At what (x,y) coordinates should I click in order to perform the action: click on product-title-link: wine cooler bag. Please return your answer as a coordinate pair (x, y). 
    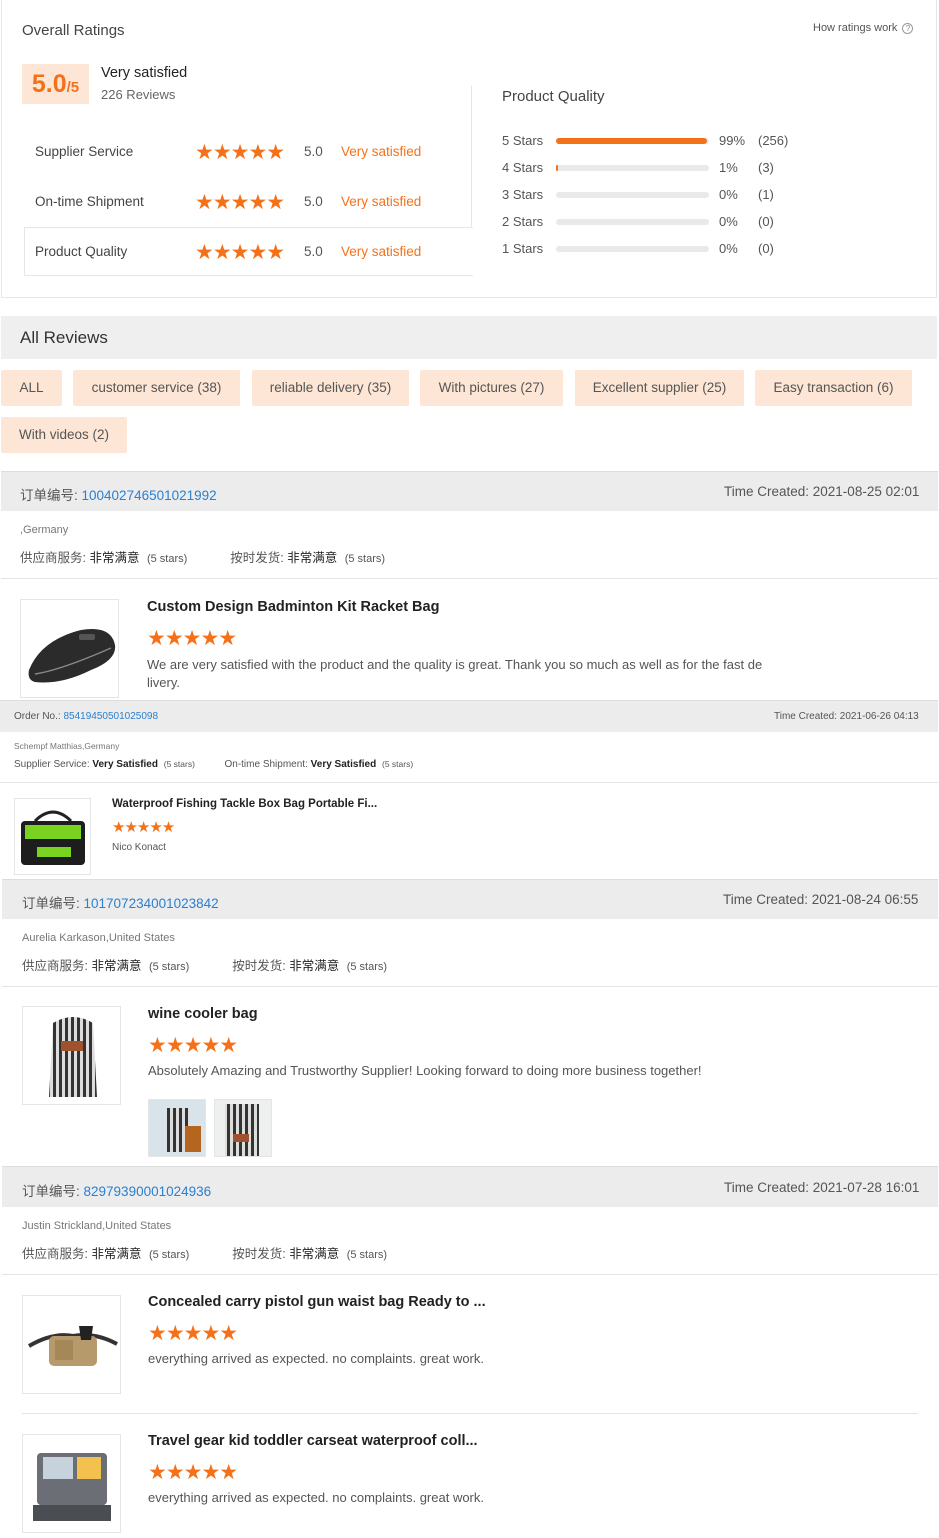
    Looking at the image, I should click on (203, 1014).